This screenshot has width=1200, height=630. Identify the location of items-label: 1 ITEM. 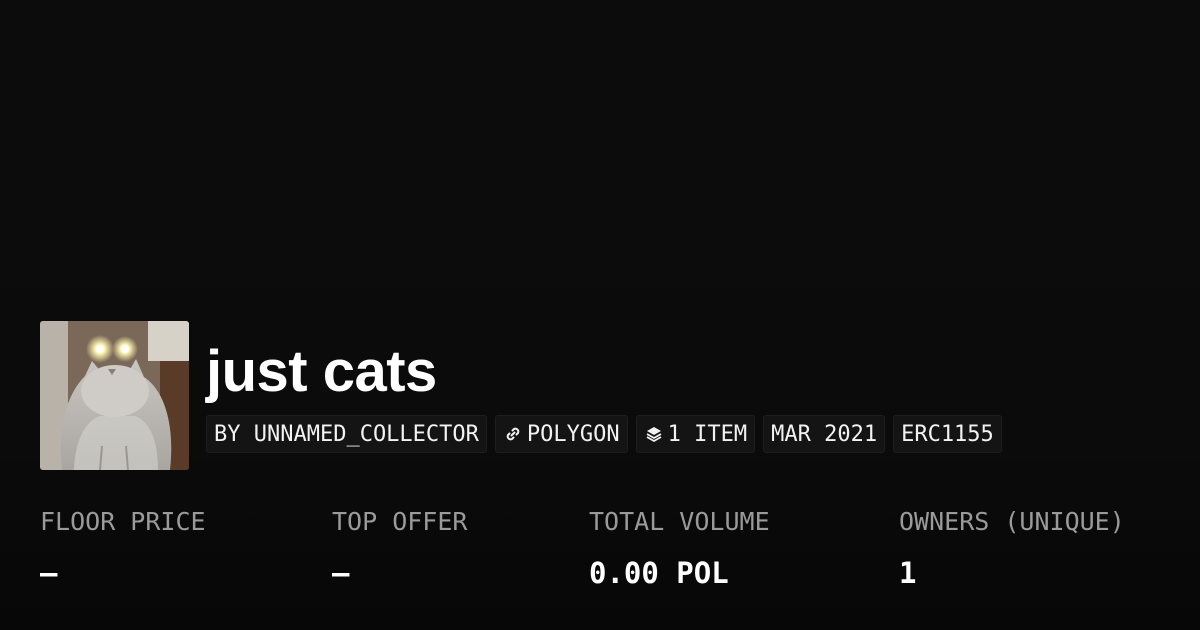
(707, 434).